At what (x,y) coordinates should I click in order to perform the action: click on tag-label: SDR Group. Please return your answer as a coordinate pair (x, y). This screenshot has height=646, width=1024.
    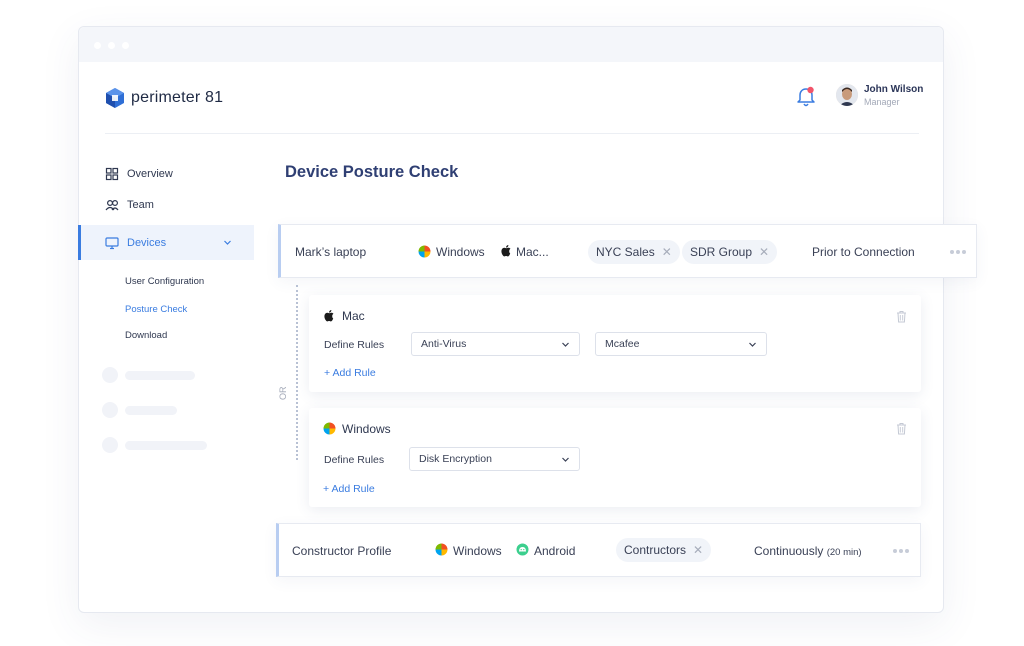
    Looking at the image, I should click on (721, 252).